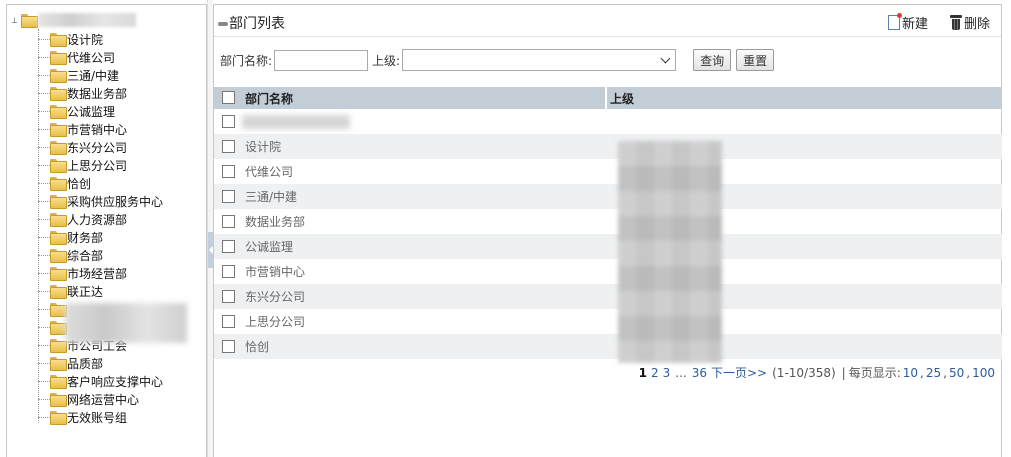 Image resolution: width=1011 pixels, height=457 pixels. Describe the element at coordinates (608, 346) in the screenshot. I see `table-row: 恰创` at that location.